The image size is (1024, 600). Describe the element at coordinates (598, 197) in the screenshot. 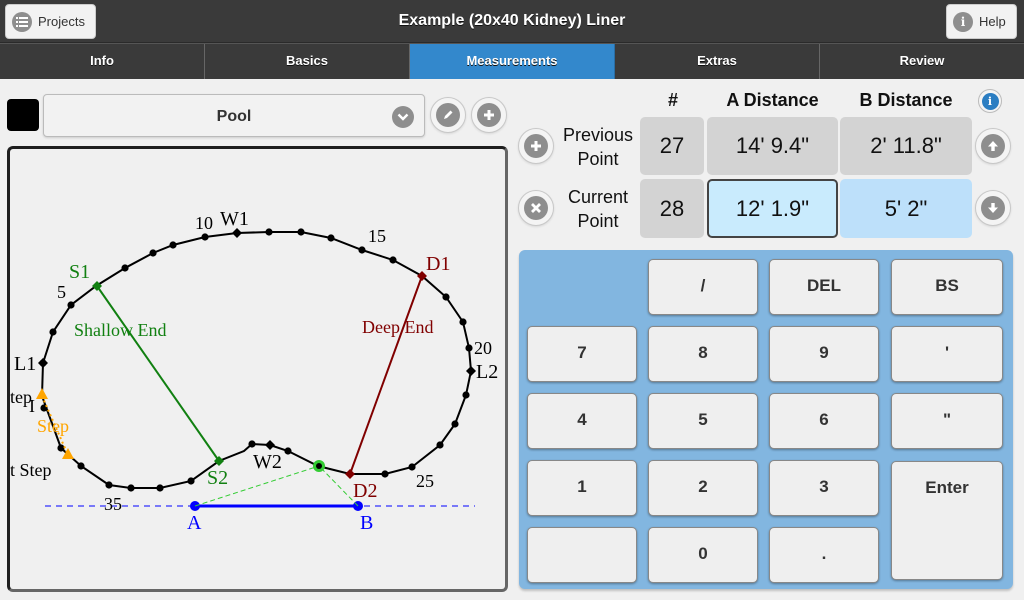

I see `current-label-line1: Current` at that location.